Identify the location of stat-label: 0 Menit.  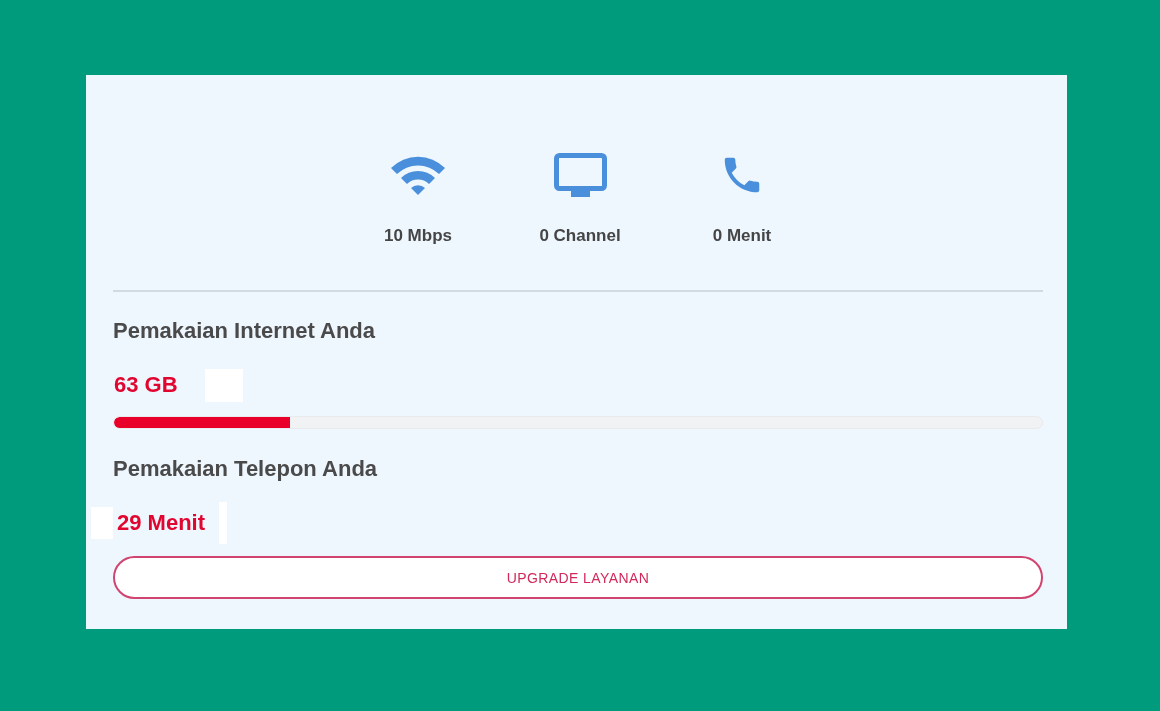
(742, 236).